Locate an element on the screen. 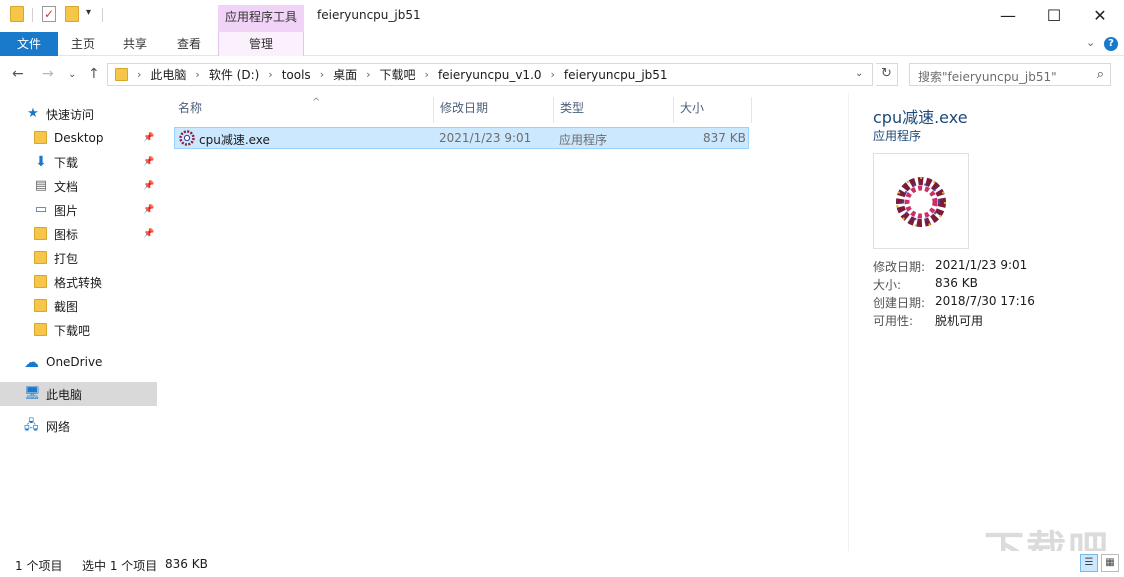 This screenshot has height=577, width=1124. column-header-type: 类型 is located at coordinates (614, 110).